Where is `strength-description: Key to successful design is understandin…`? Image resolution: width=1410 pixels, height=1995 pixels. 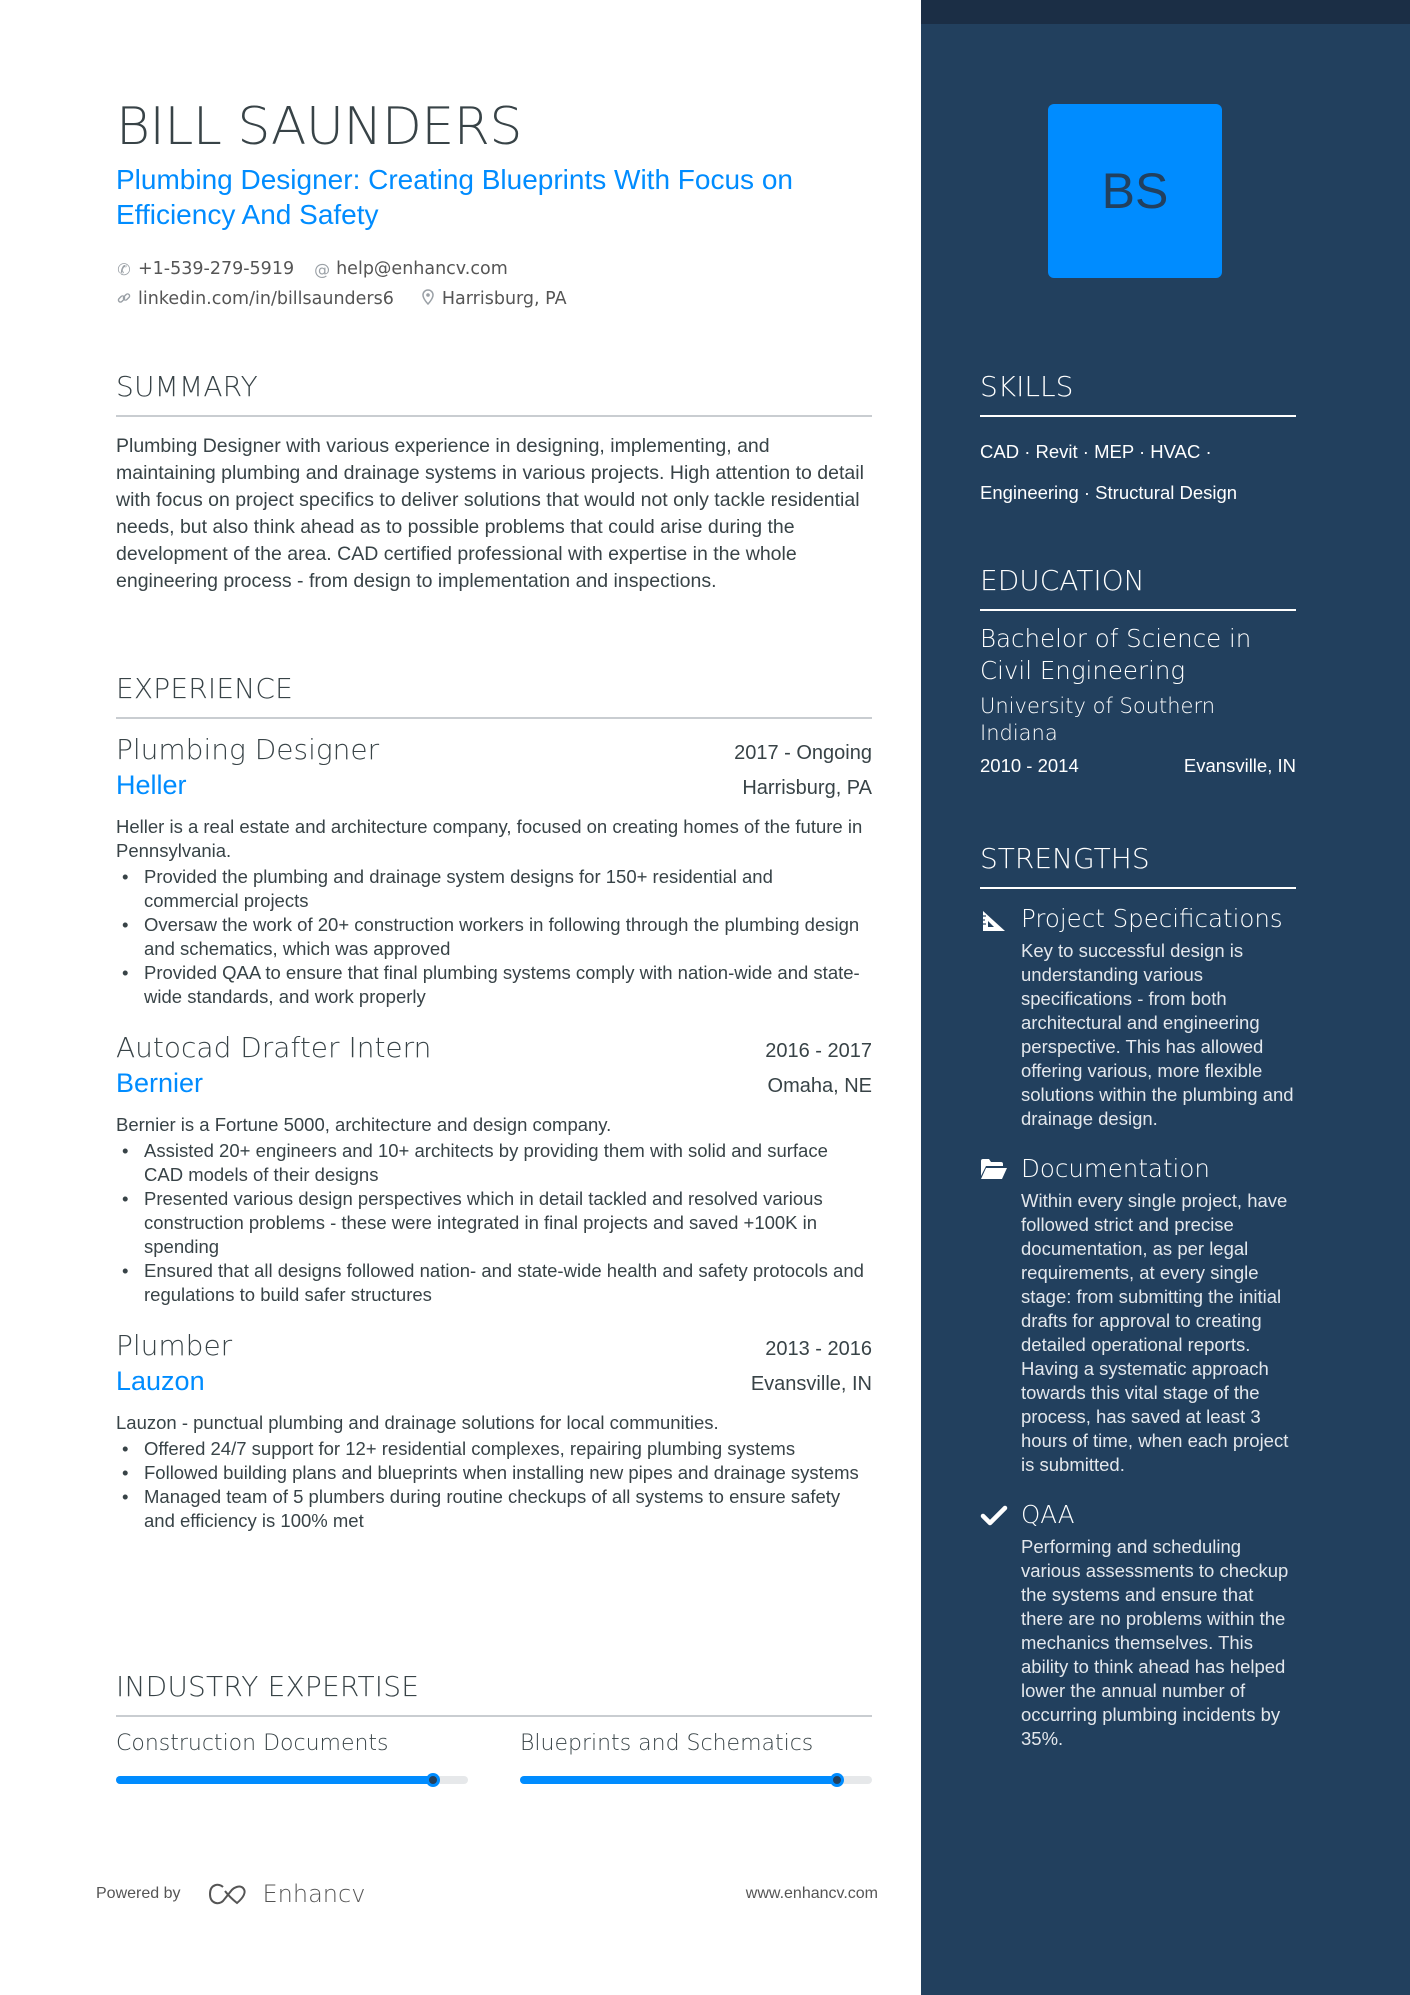 strength-description: Key to successful design is understandin… is located at coordinates (1157, 1034).